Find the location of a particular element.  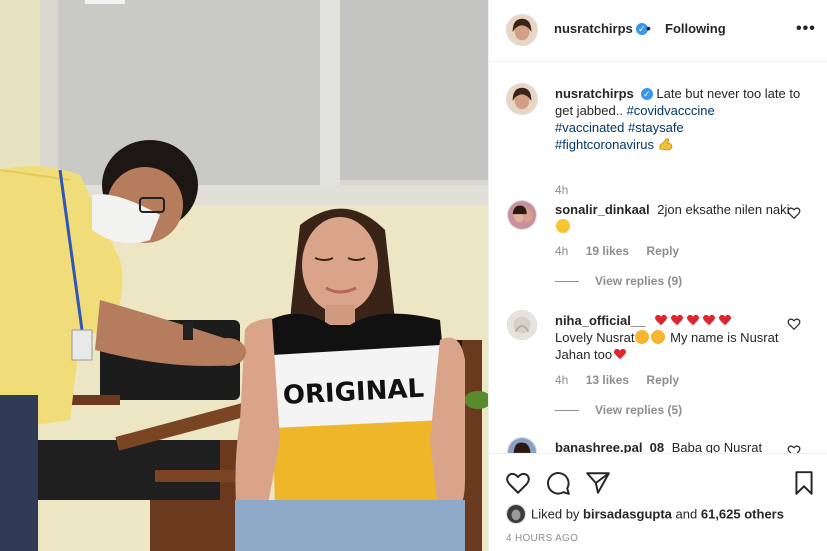

comment-text: Lovely Nusrat is located at coordinates (595, 337).